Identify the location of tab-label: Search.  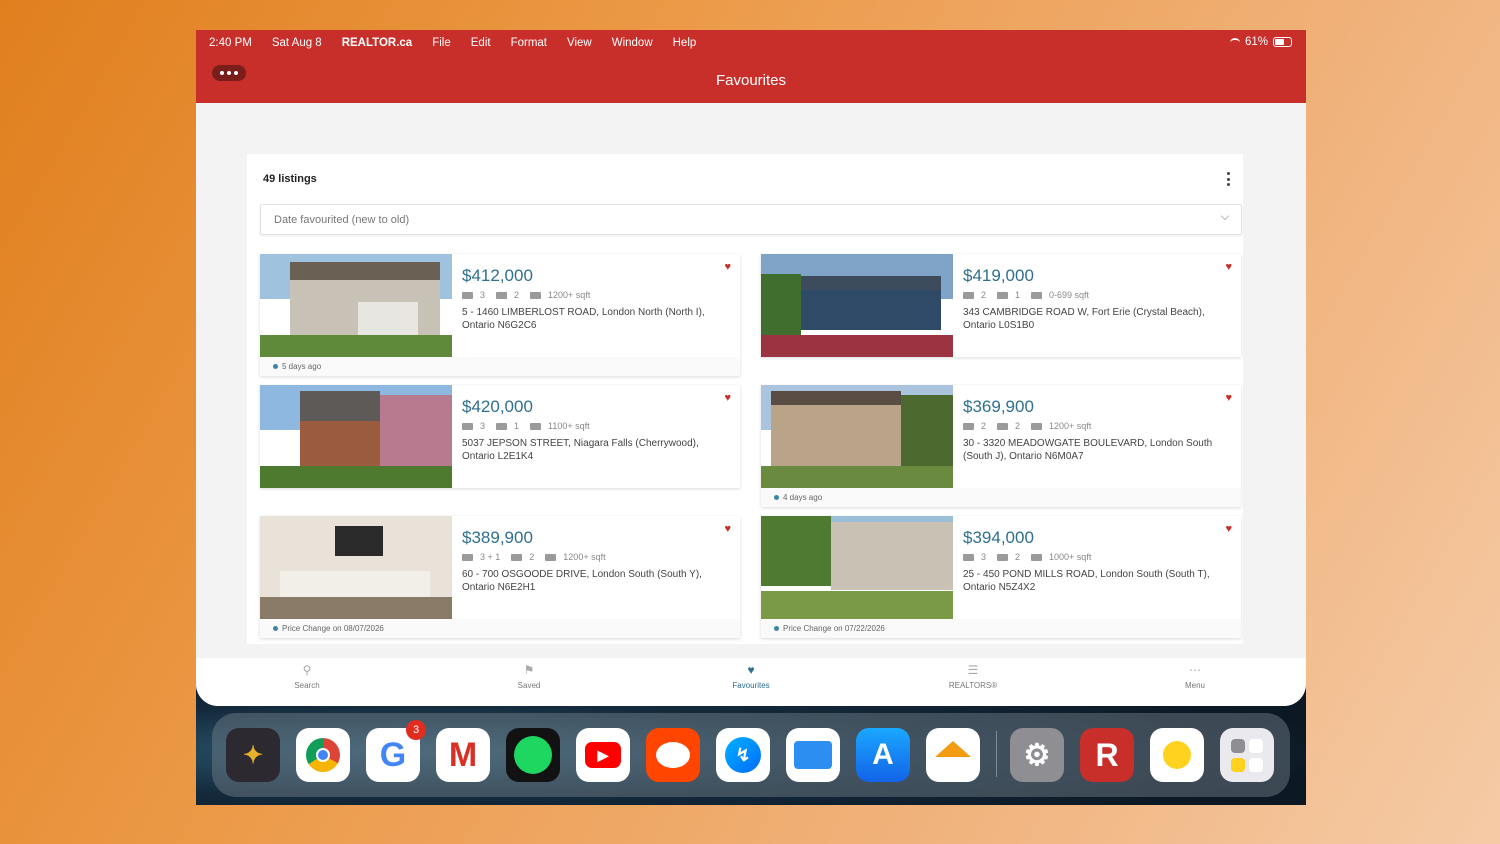
(307, 685).